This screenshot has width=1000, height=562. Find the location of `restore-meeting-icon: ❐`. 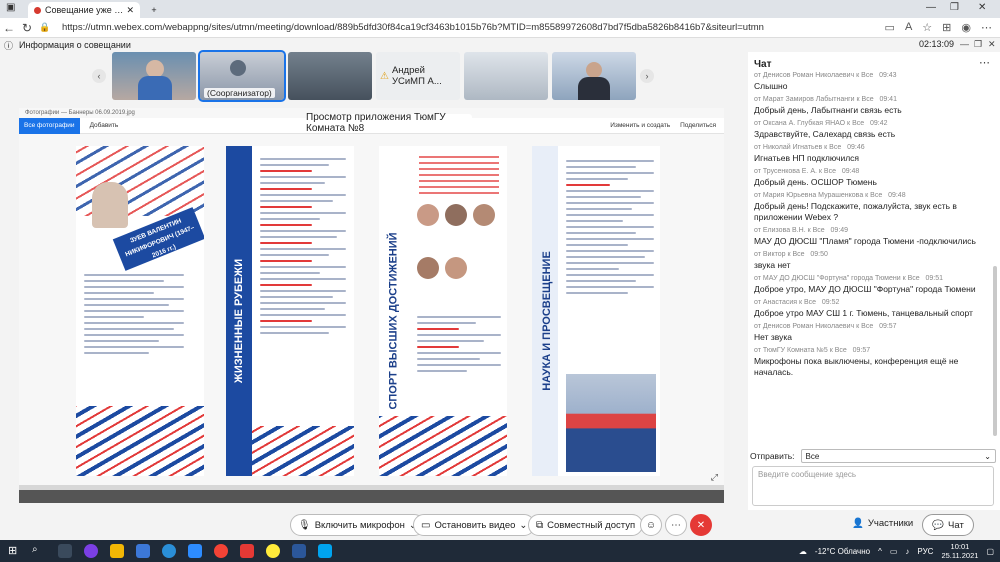

restore-meeting-icon: ❐ is located at coordinates (978, 44).